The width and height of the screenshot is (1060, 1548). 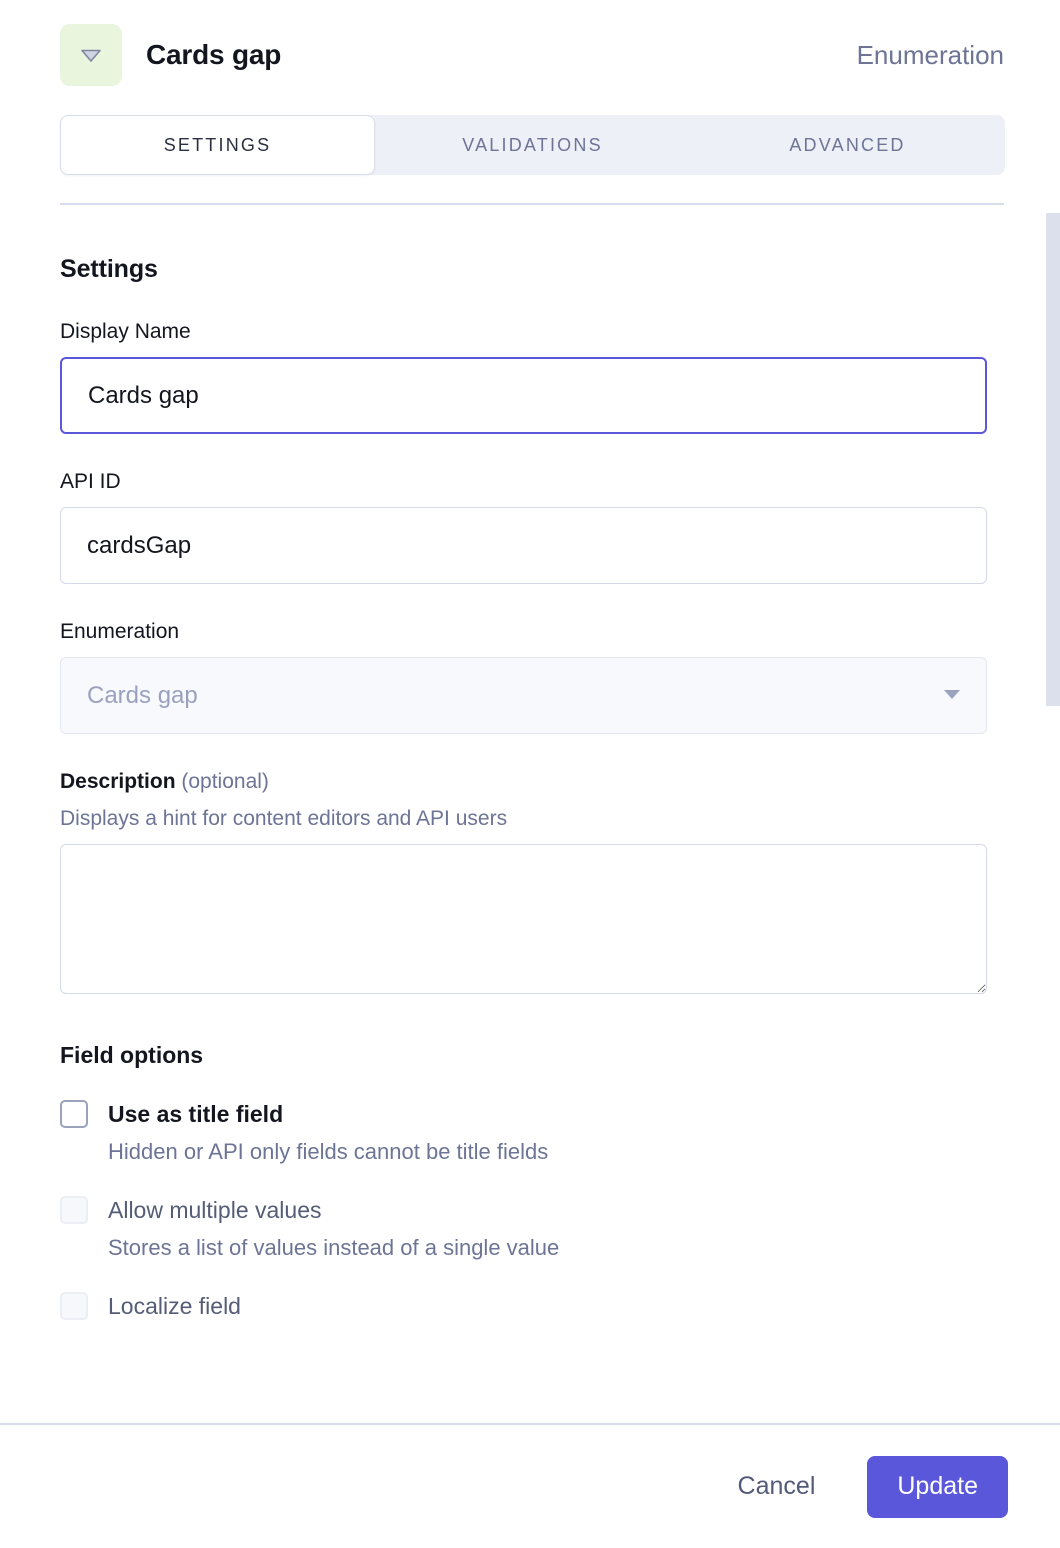 I want to click on update-button: Update, so click(x=937, y=1486).